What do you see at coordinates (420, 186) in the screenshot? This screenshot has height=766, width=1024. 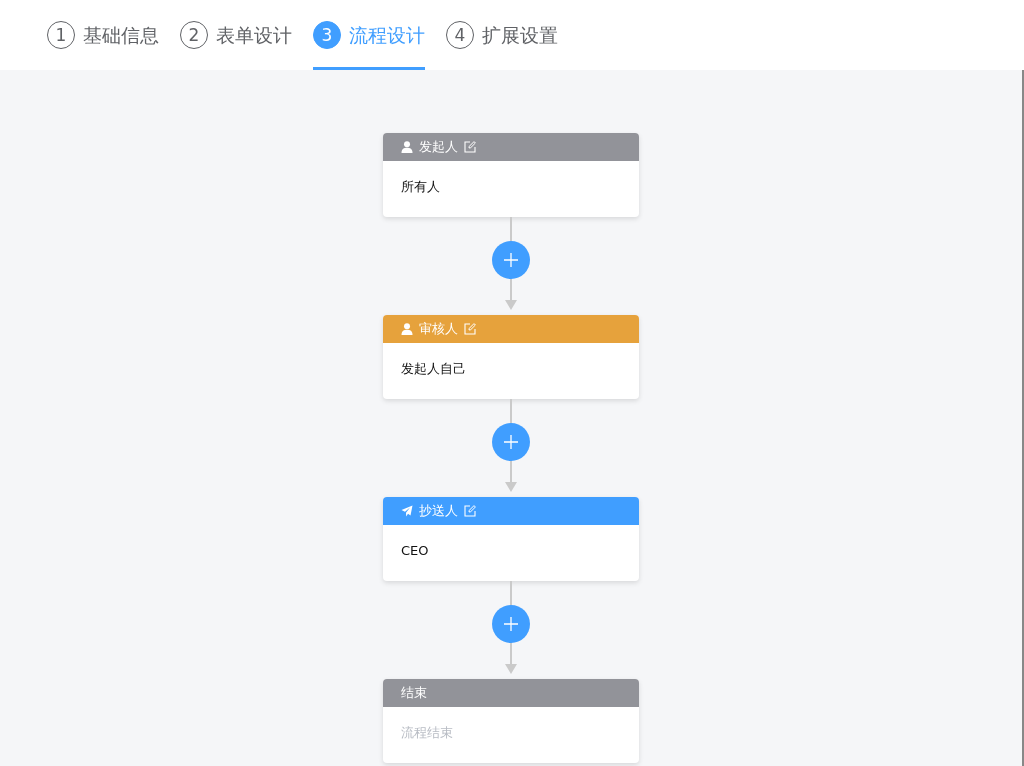 I see `node-content: 所有人` at bounding box center [420, 186].